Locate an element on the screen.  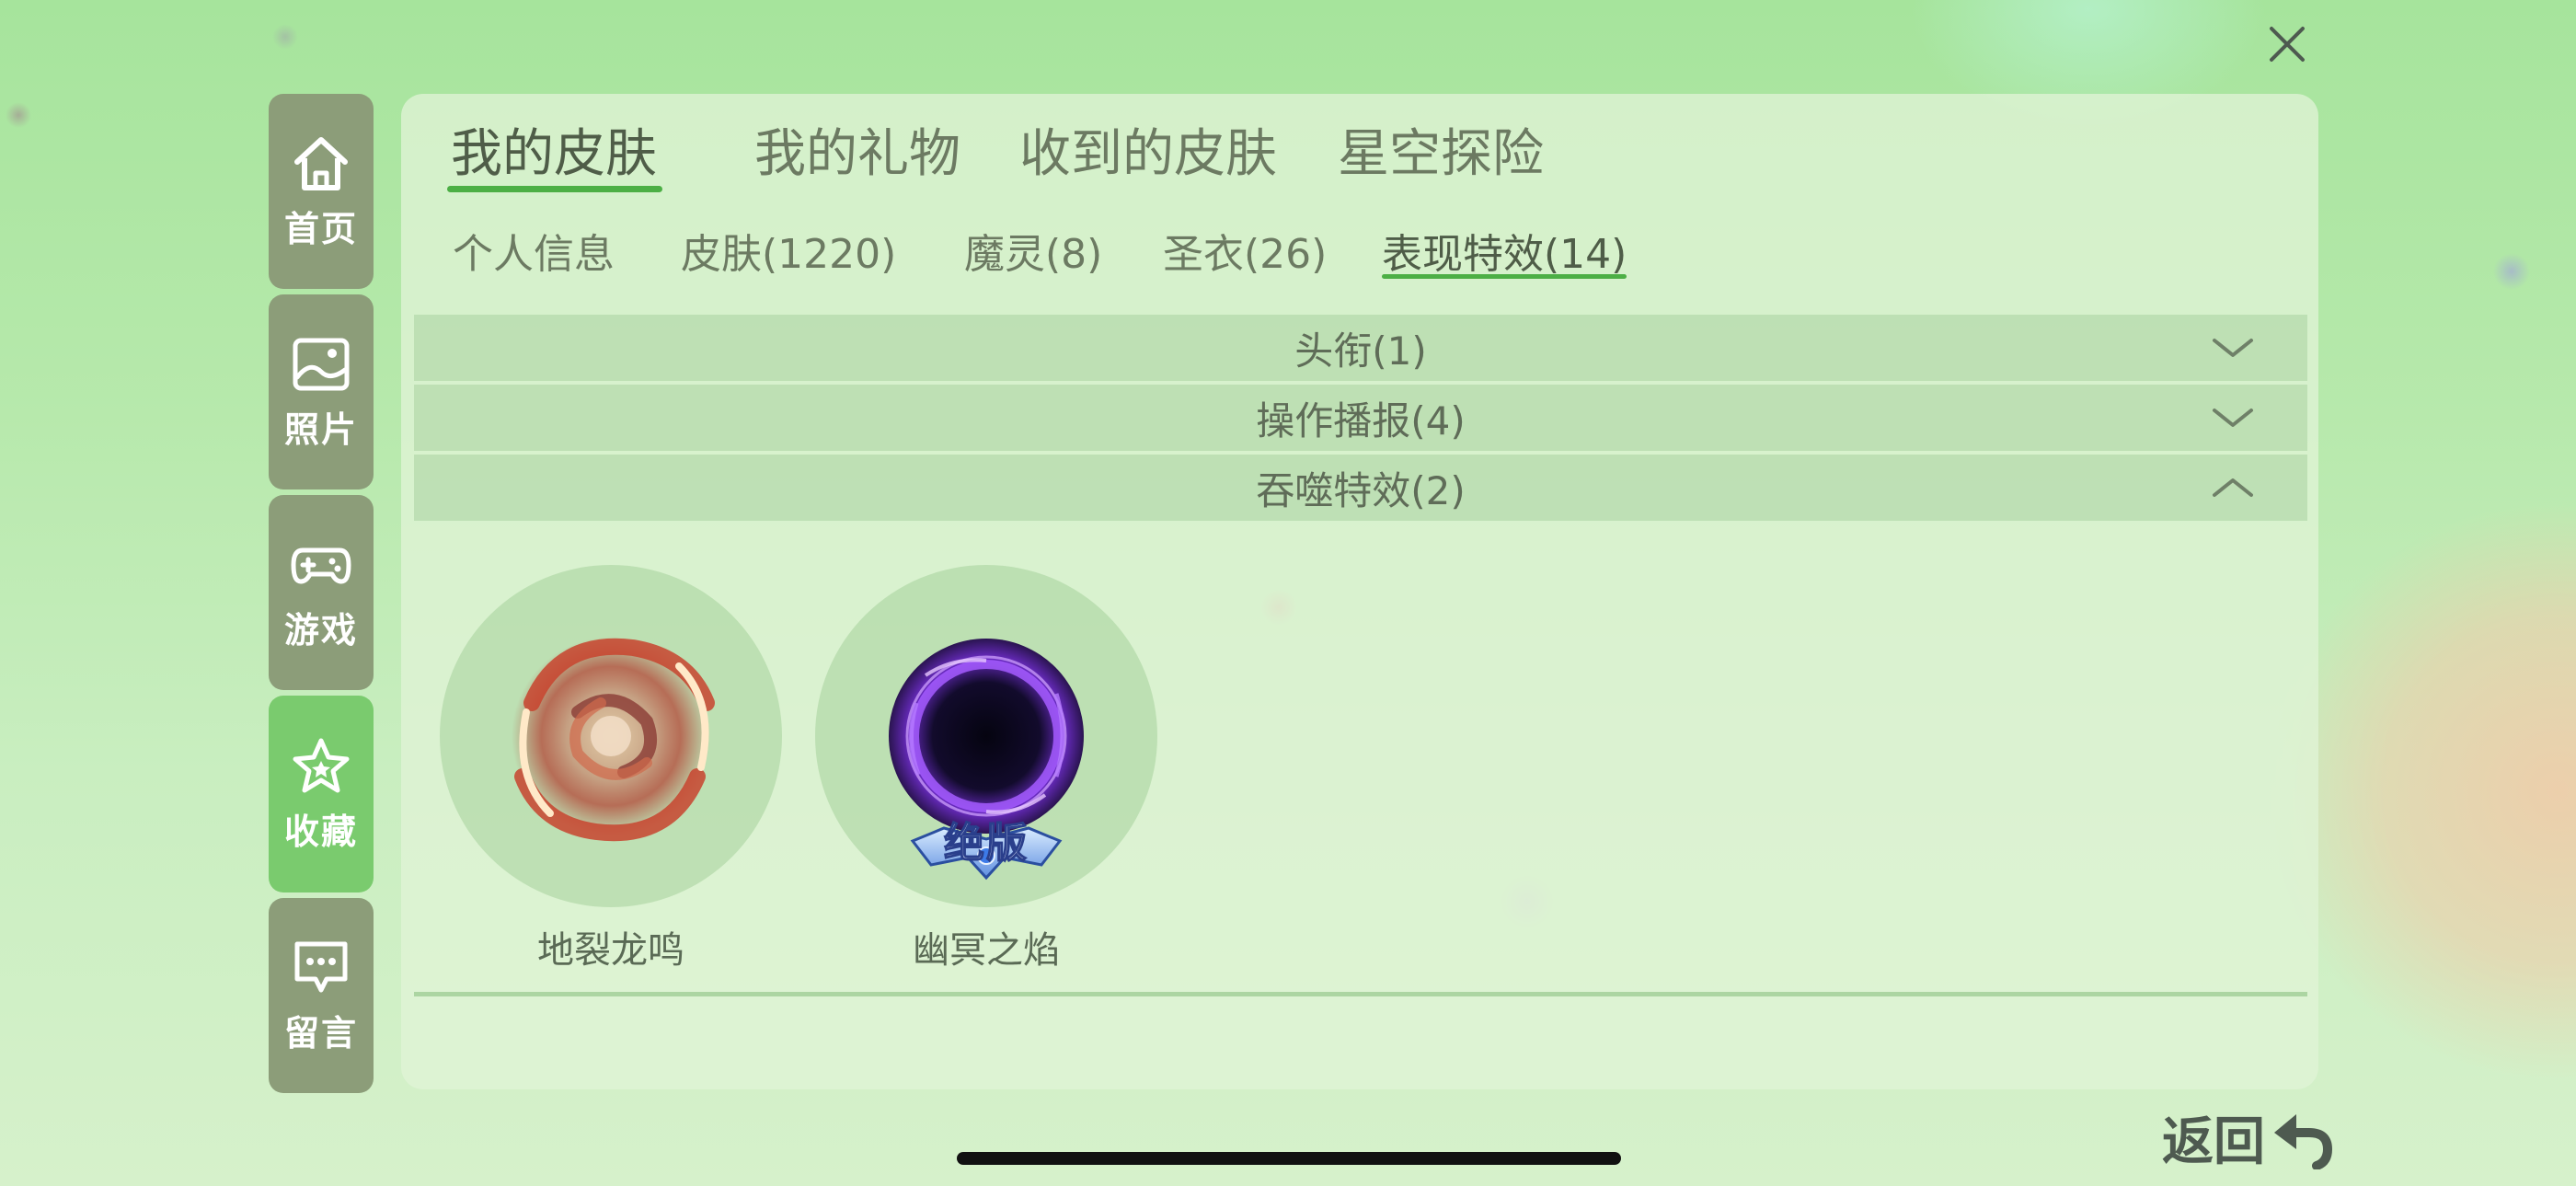
subtab-personal-info: 个人信息 is located at coordinates (534, 250).